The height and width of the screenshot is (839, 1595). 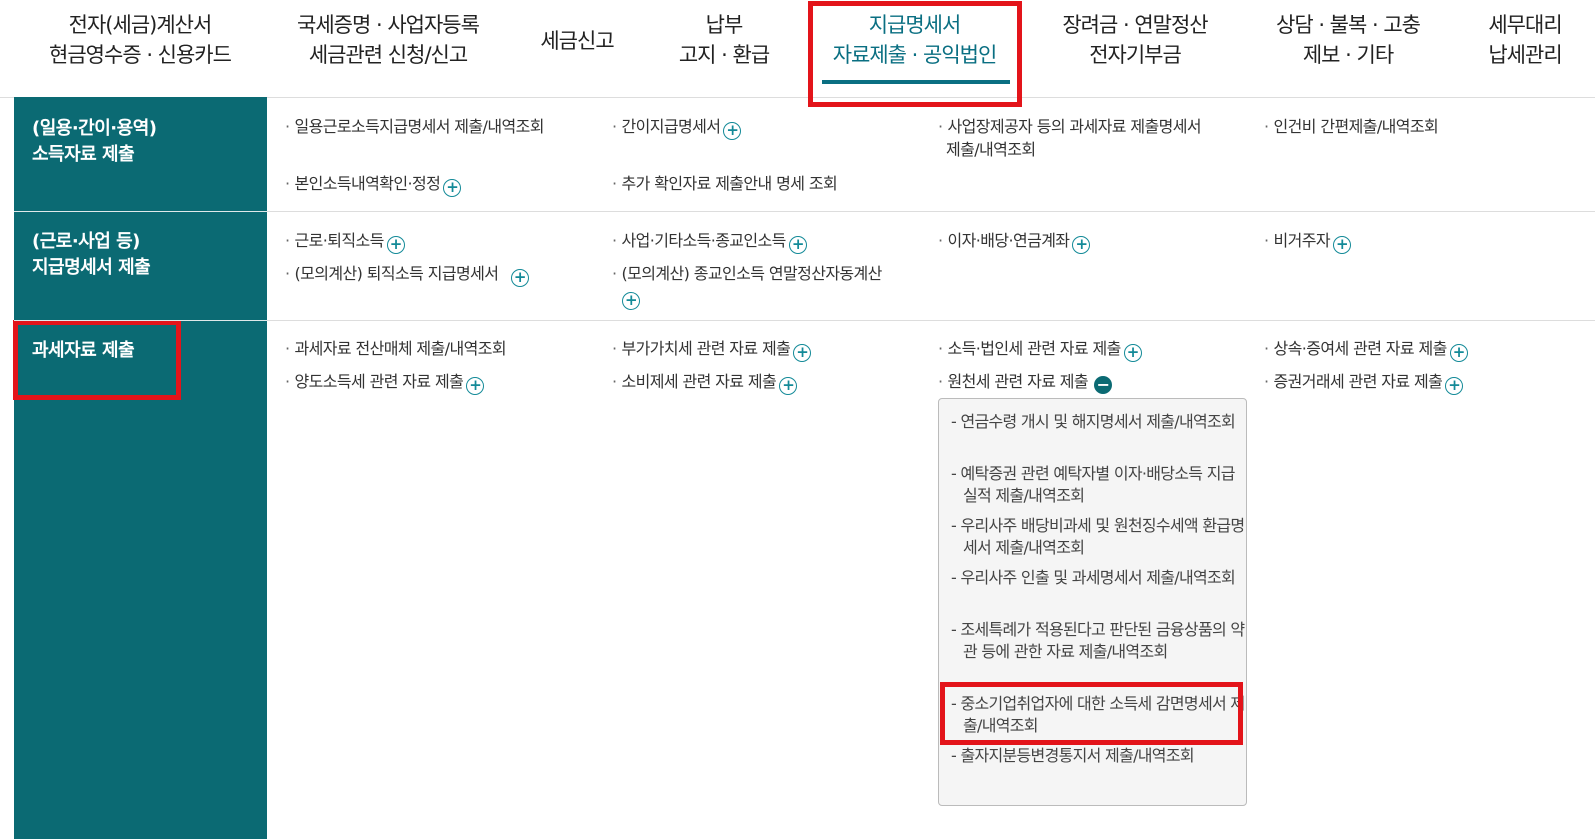 What do you see at coordinates (705, 382) in the screenshot?
I see `link-consumption-tax: · 소비제세 관련 자료 제출 +` at bounding box center [705, 382].